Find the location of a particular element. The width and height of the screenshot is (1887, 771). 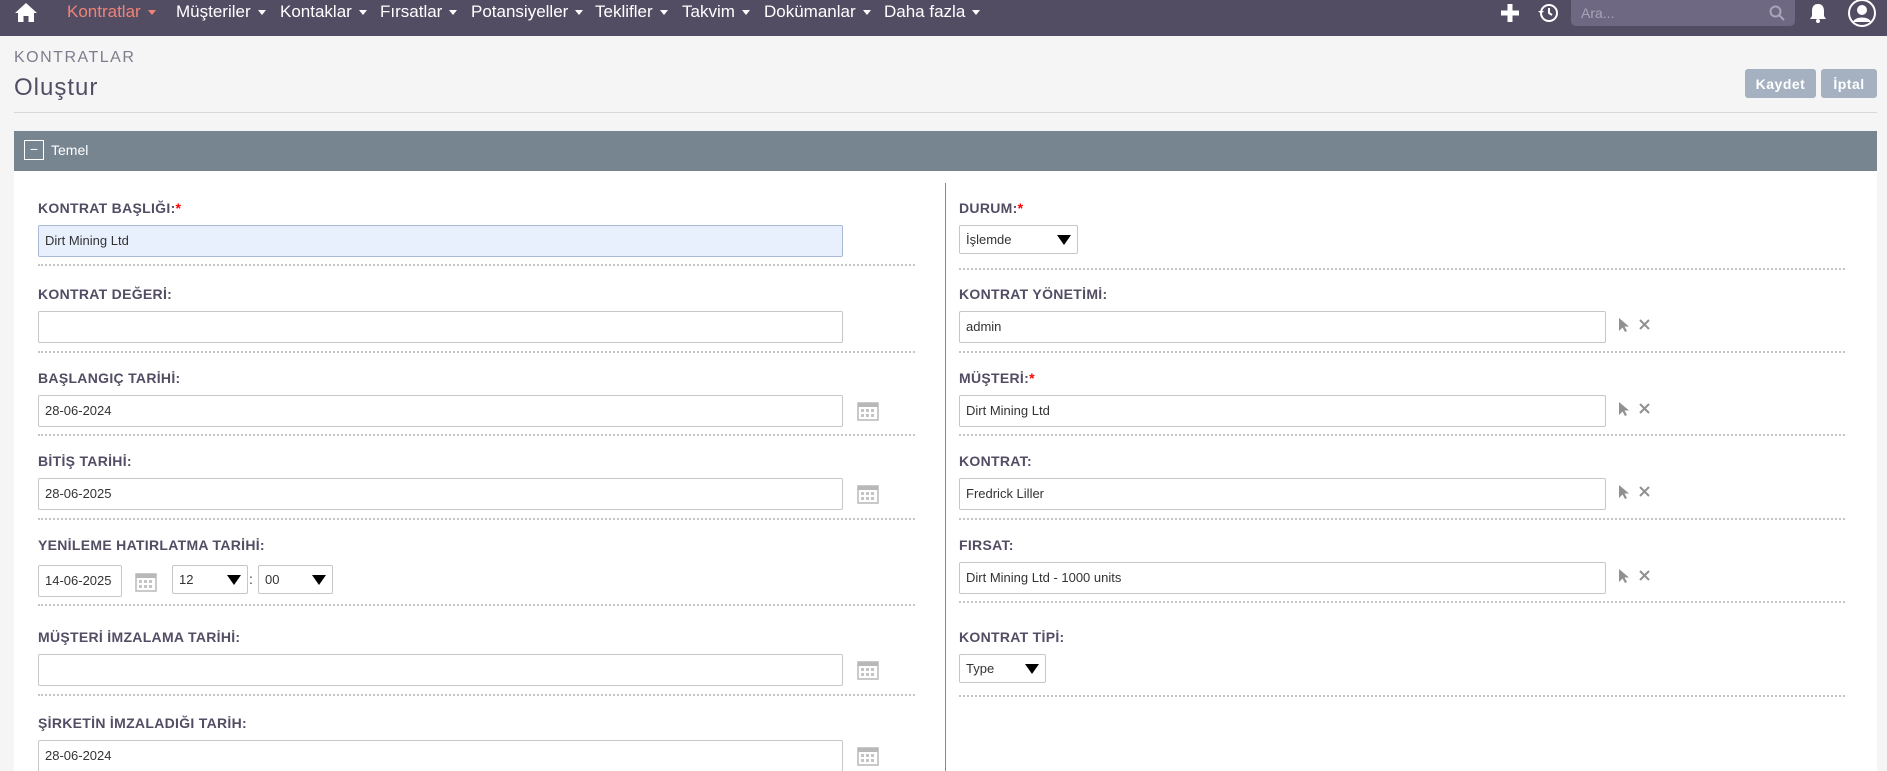

user-icon is located at coordinates (1862, 16).